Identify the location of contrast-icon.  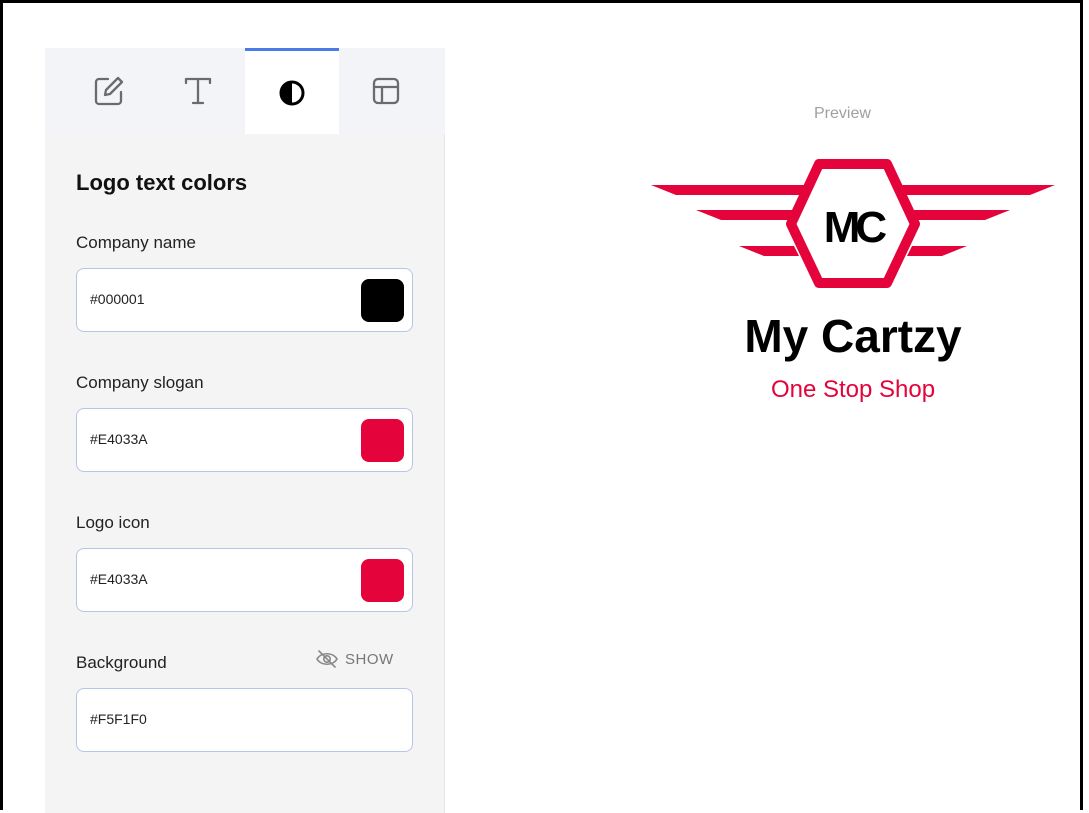
(292, 92).